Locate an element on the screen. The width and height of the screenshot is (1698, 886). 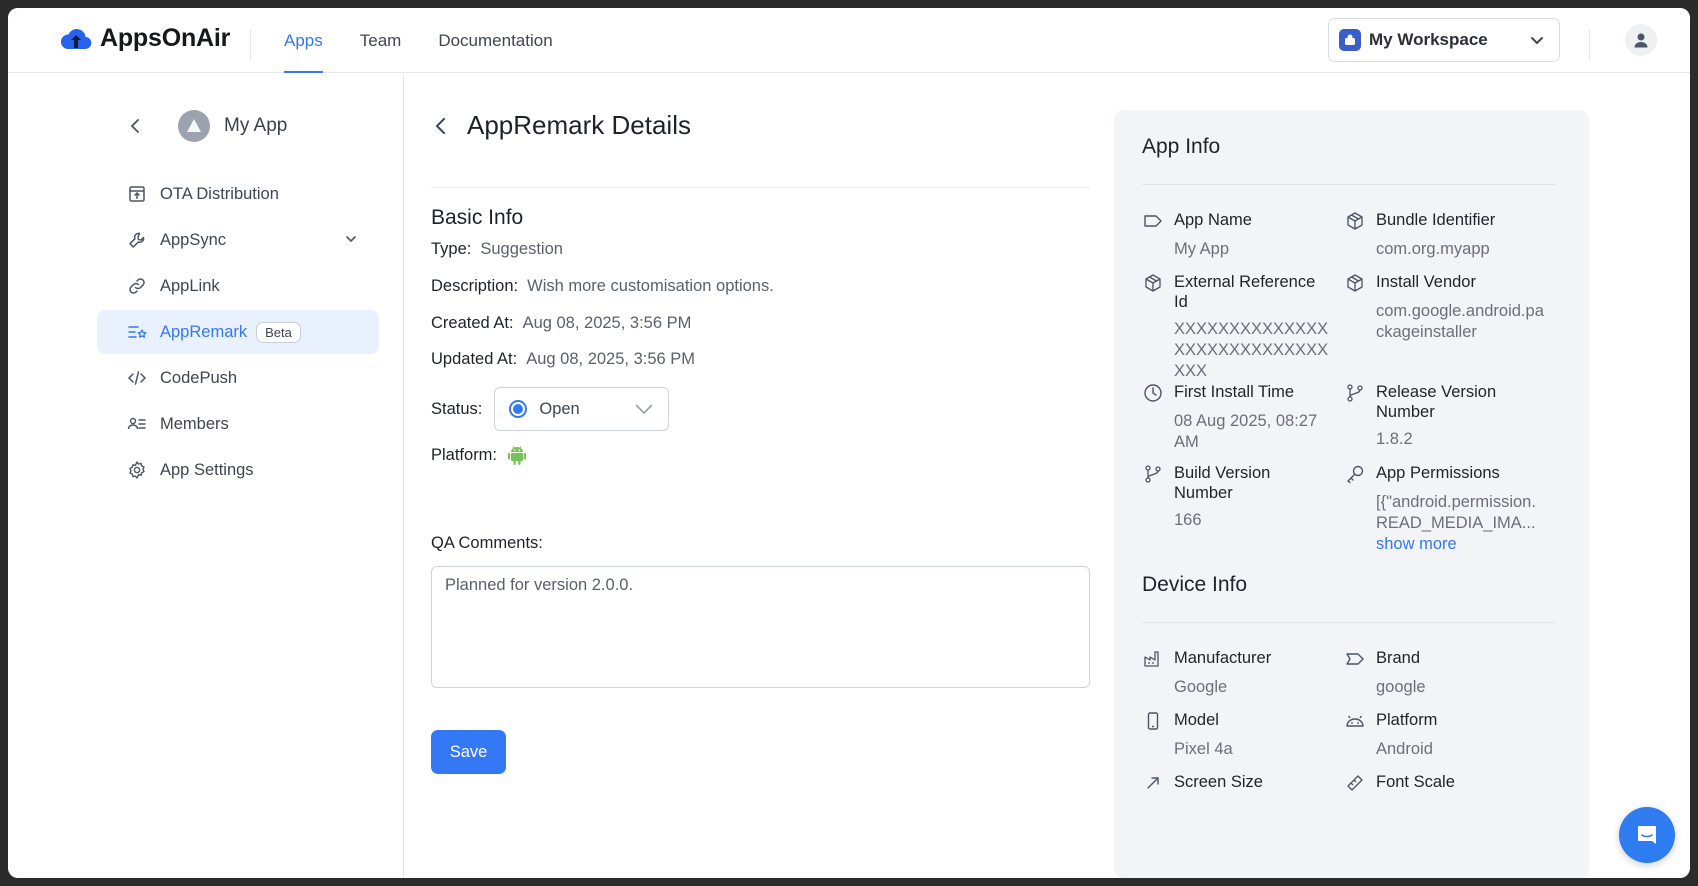
show-more-link: show more is located at coordinates (1456, 544).